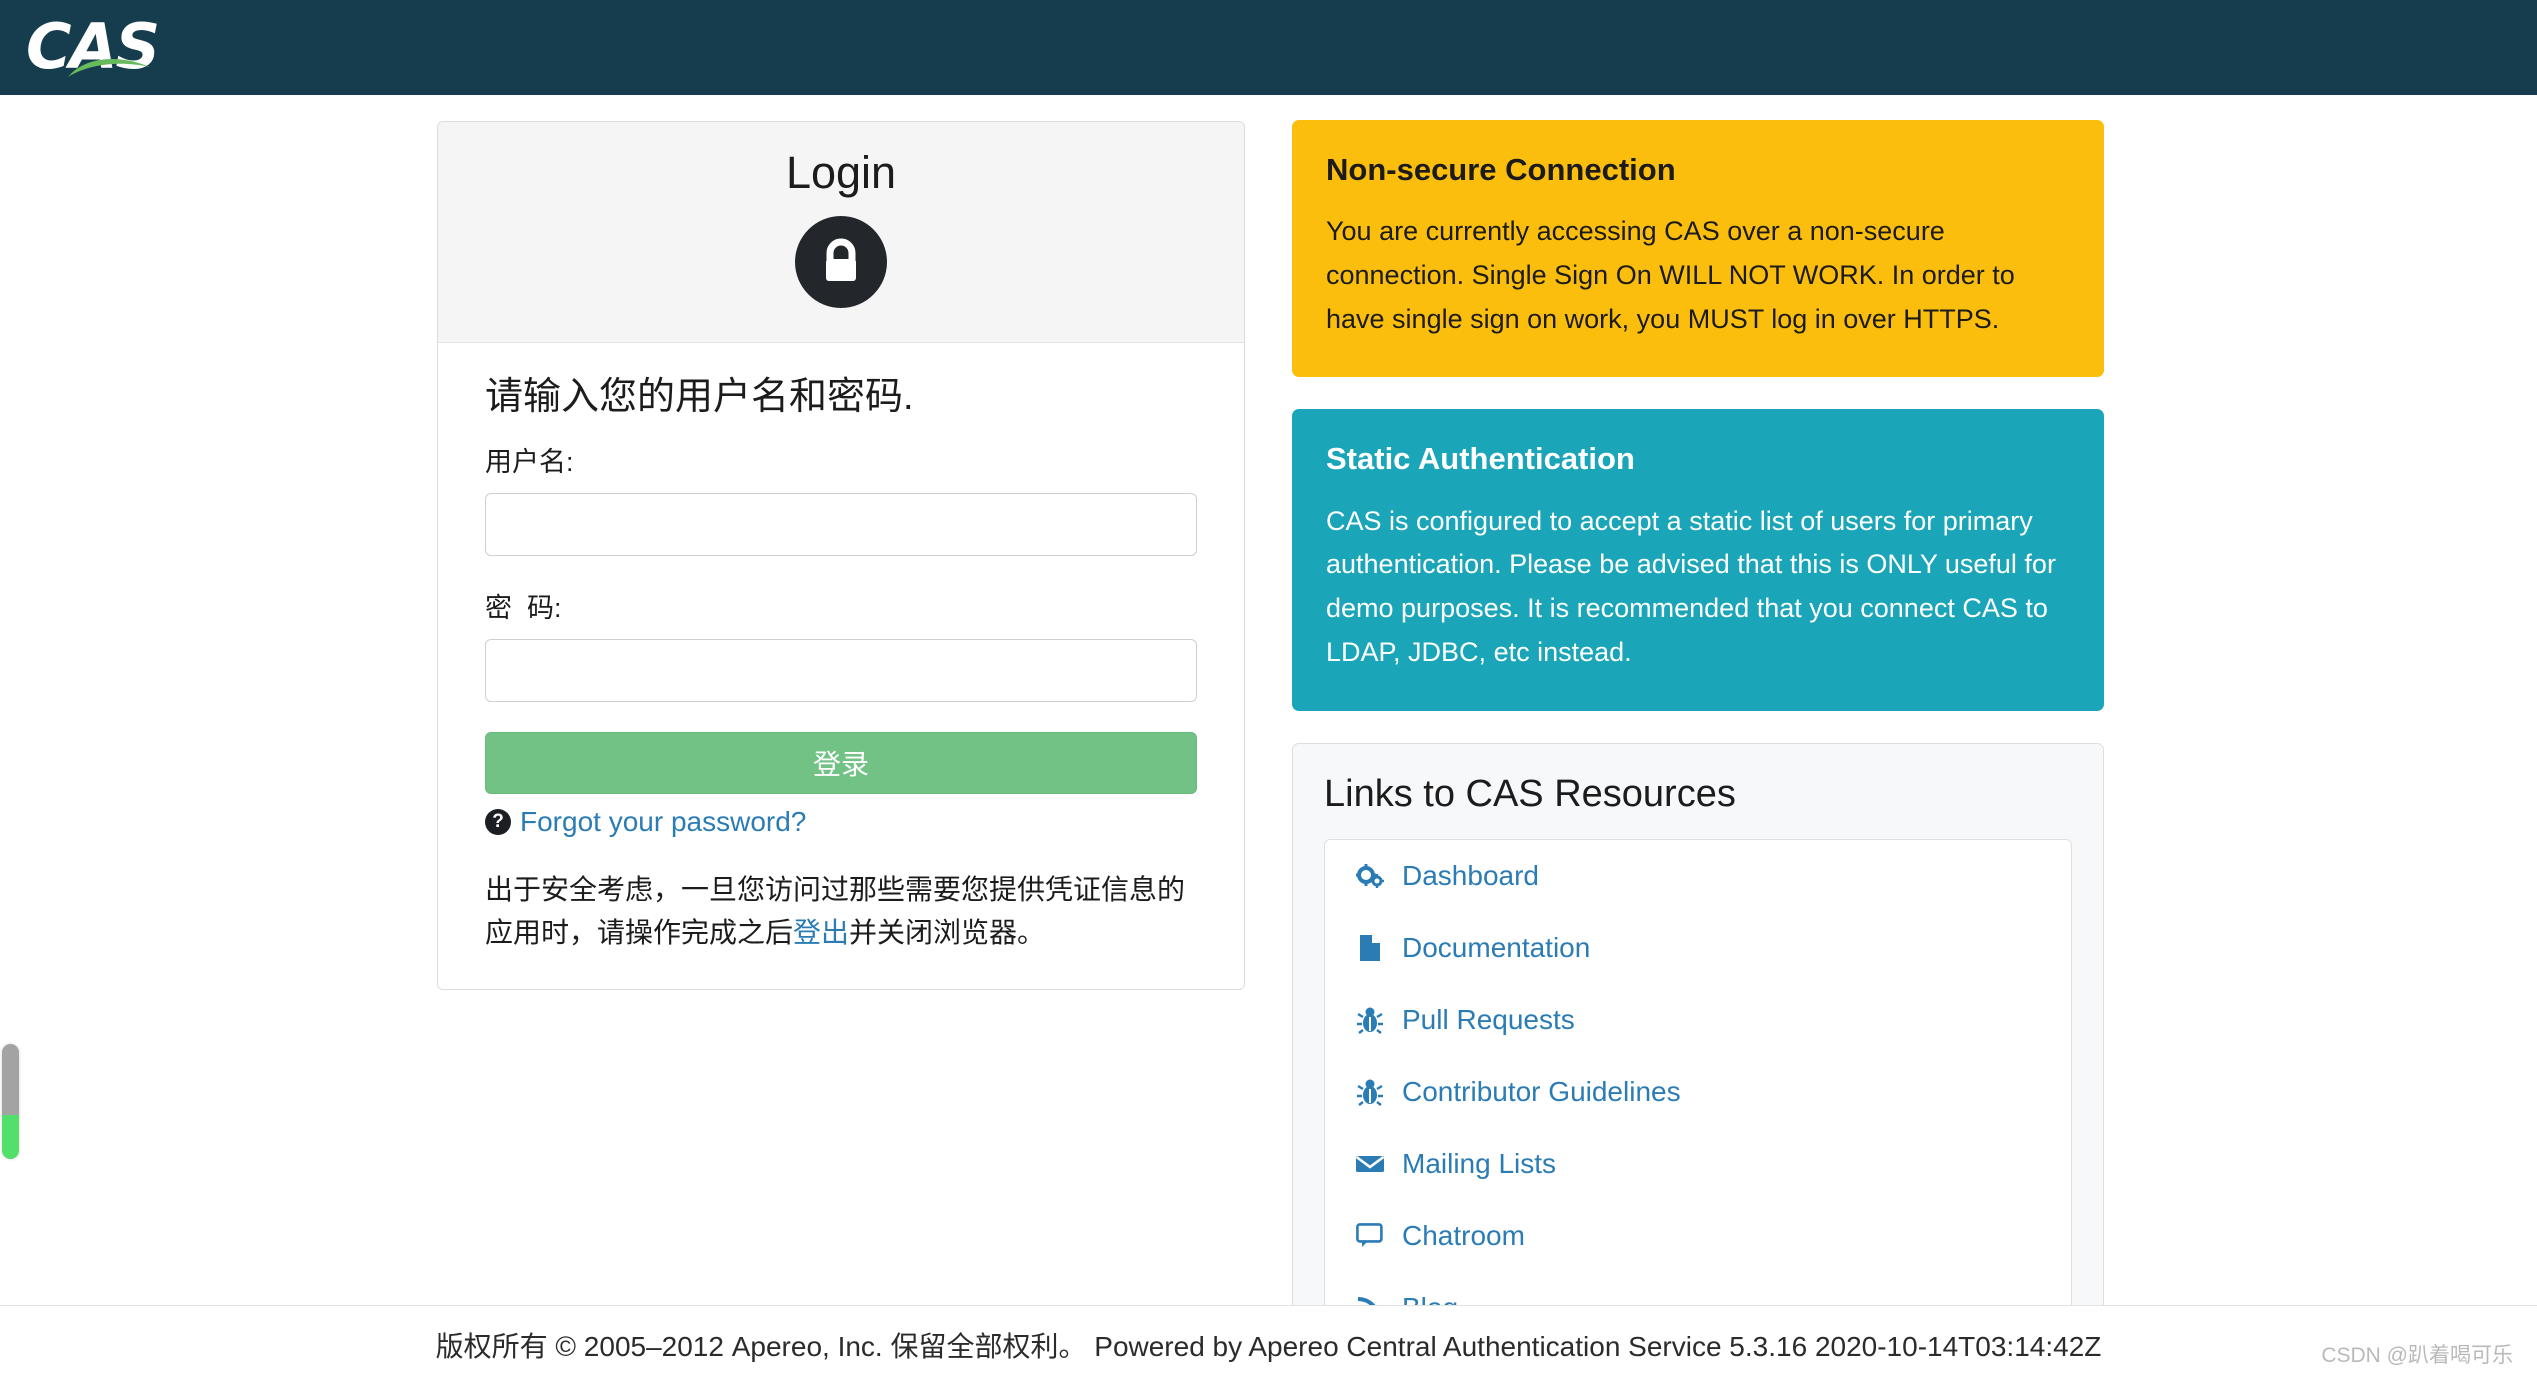  What do you see at coordinates (10, 1137) in the screenshot?
I see `scroll-indicator-fill` at bounding box center [10, 1137].